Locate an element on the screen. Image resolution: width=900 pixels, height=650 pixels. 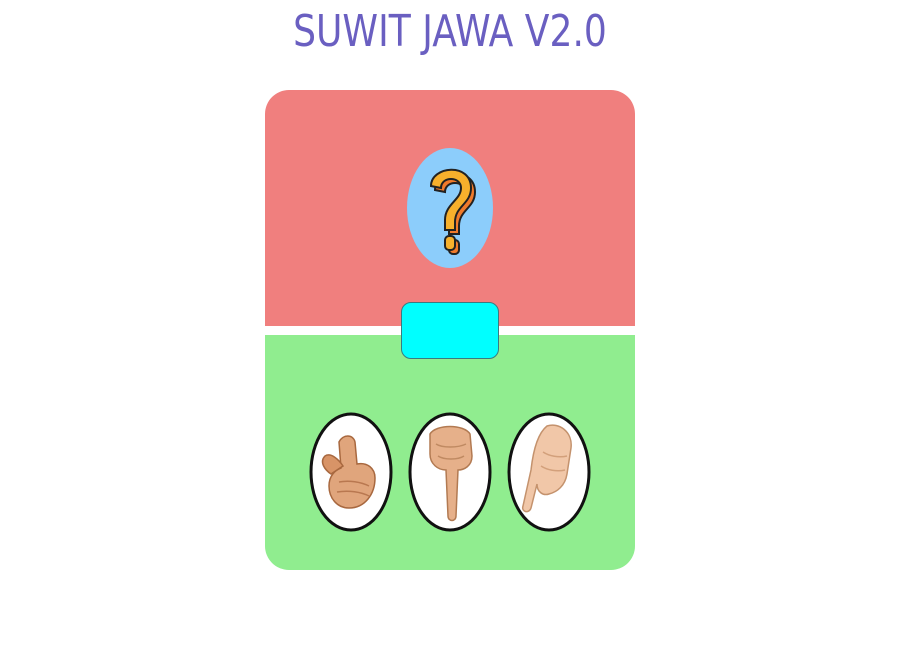
thumb-hand-icon is located at coordinates (351, 472).